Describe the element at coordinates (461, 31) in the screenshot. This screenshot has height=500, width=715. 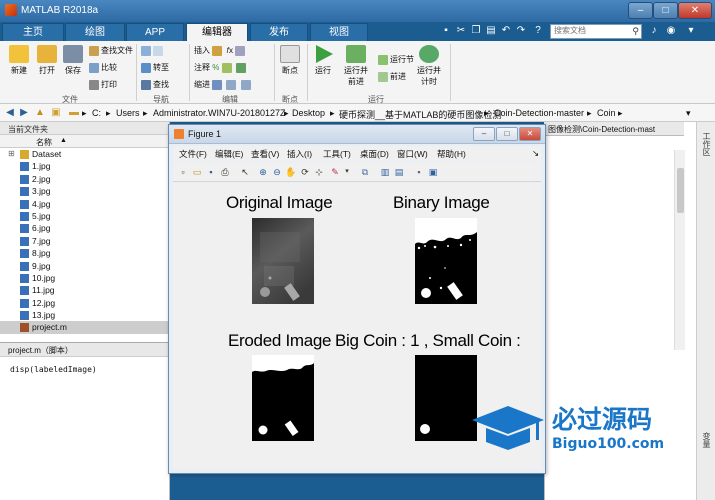
I see `cut-quick-icon: ✂` at that location.